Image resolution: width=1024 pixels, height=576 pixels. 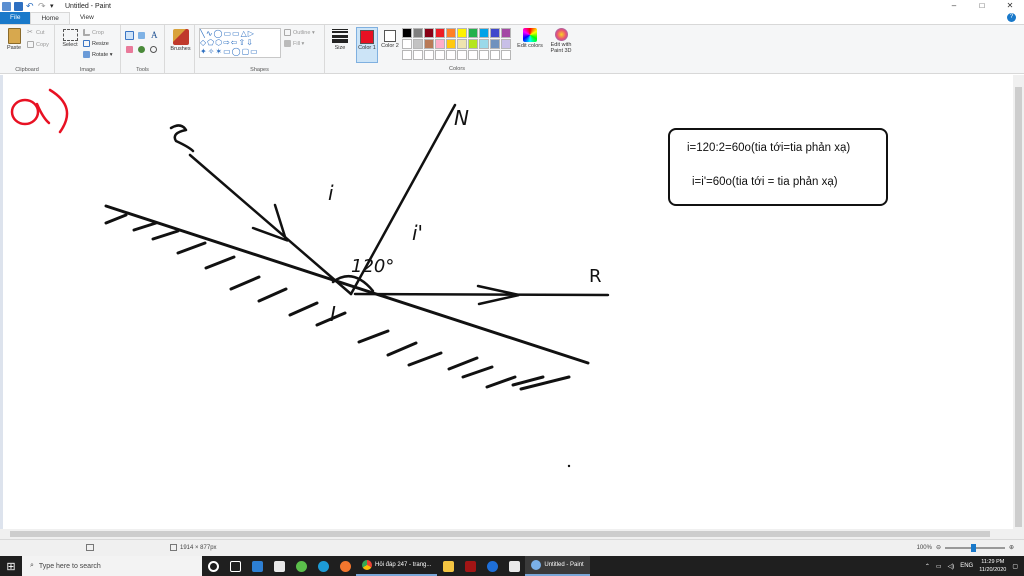 What do you see at coordinates (470, 566) in the screenshot?
I see `red-app-button` at bounding box center [470, 566].